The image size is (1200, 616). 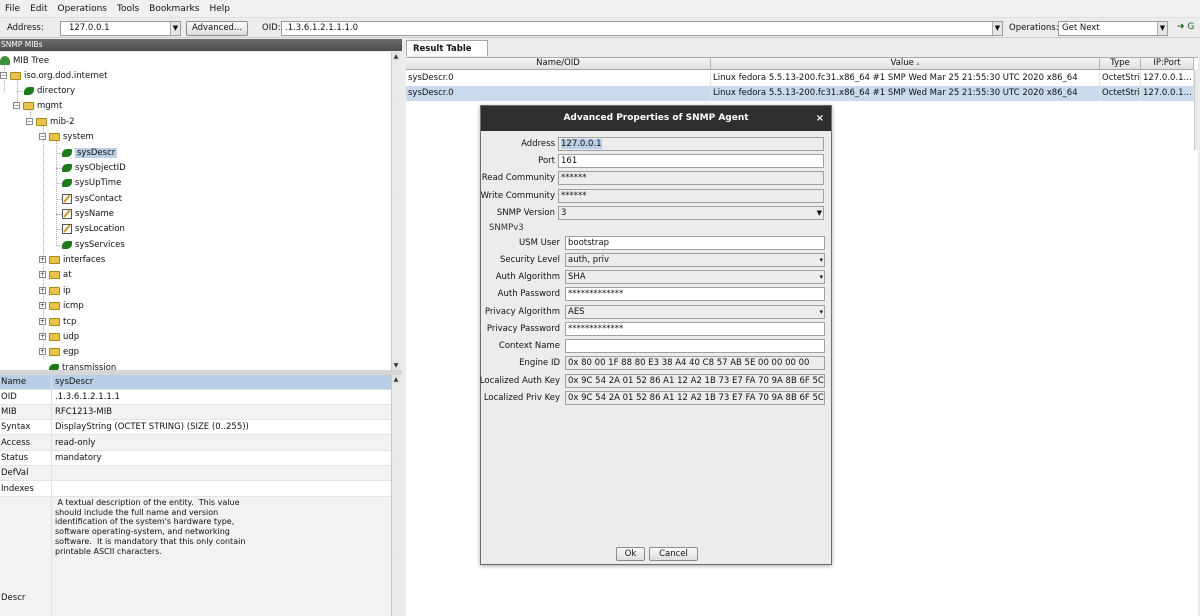 I want to click on security-level-select: auth, priv ▾, so click(x=695, y=260).